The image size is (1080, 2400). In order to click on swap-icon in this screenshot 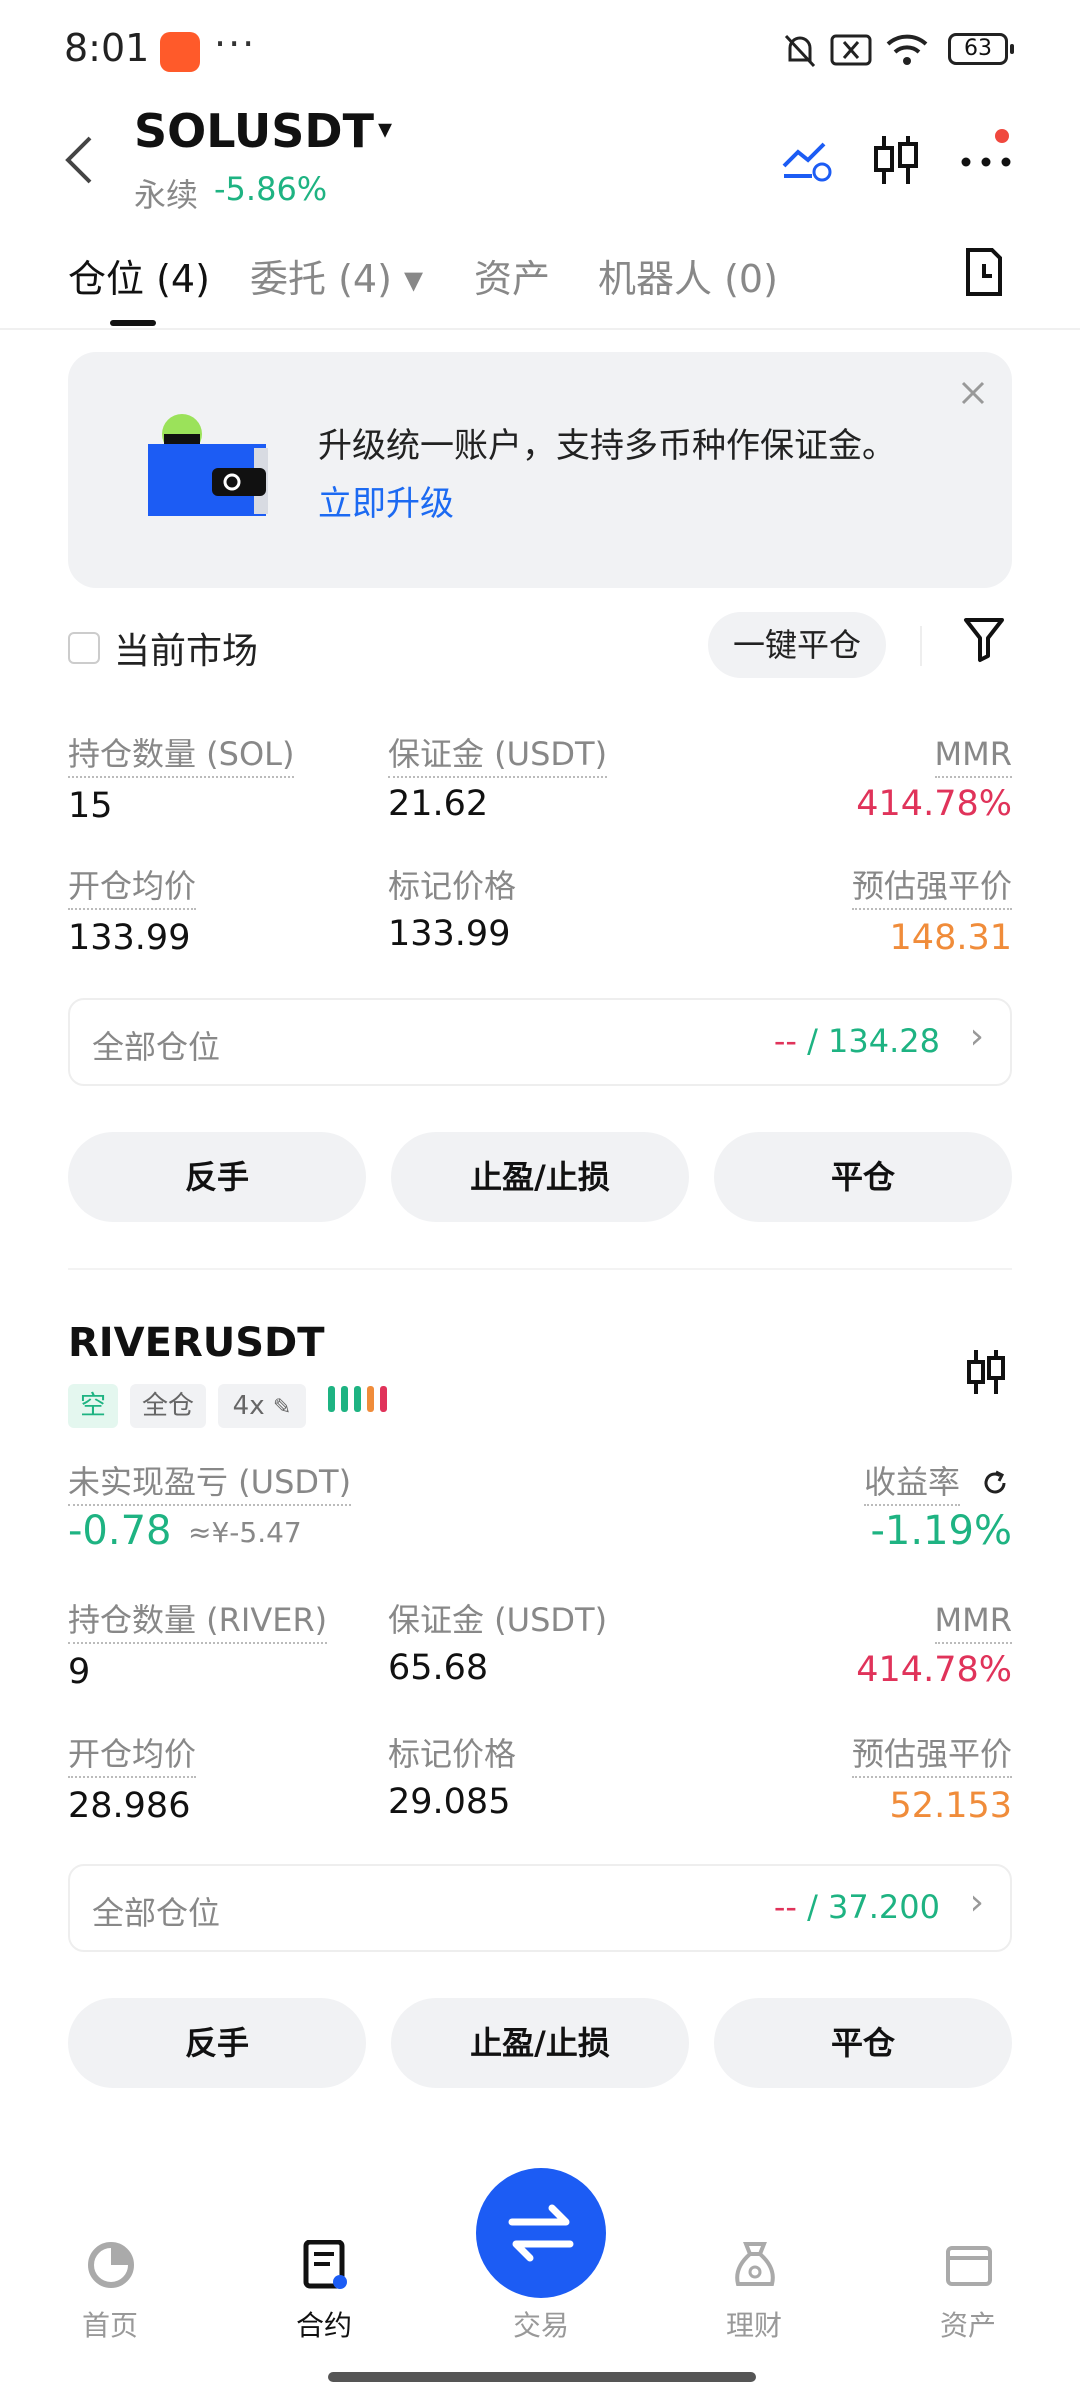, I will do `click(541, 2233)`.